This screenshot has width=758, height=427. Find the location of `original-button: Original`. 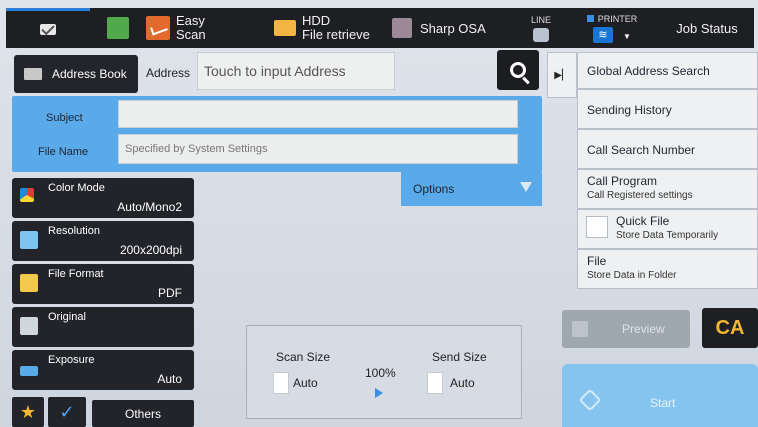

original-button: Original is located at coordinates (103, 327).